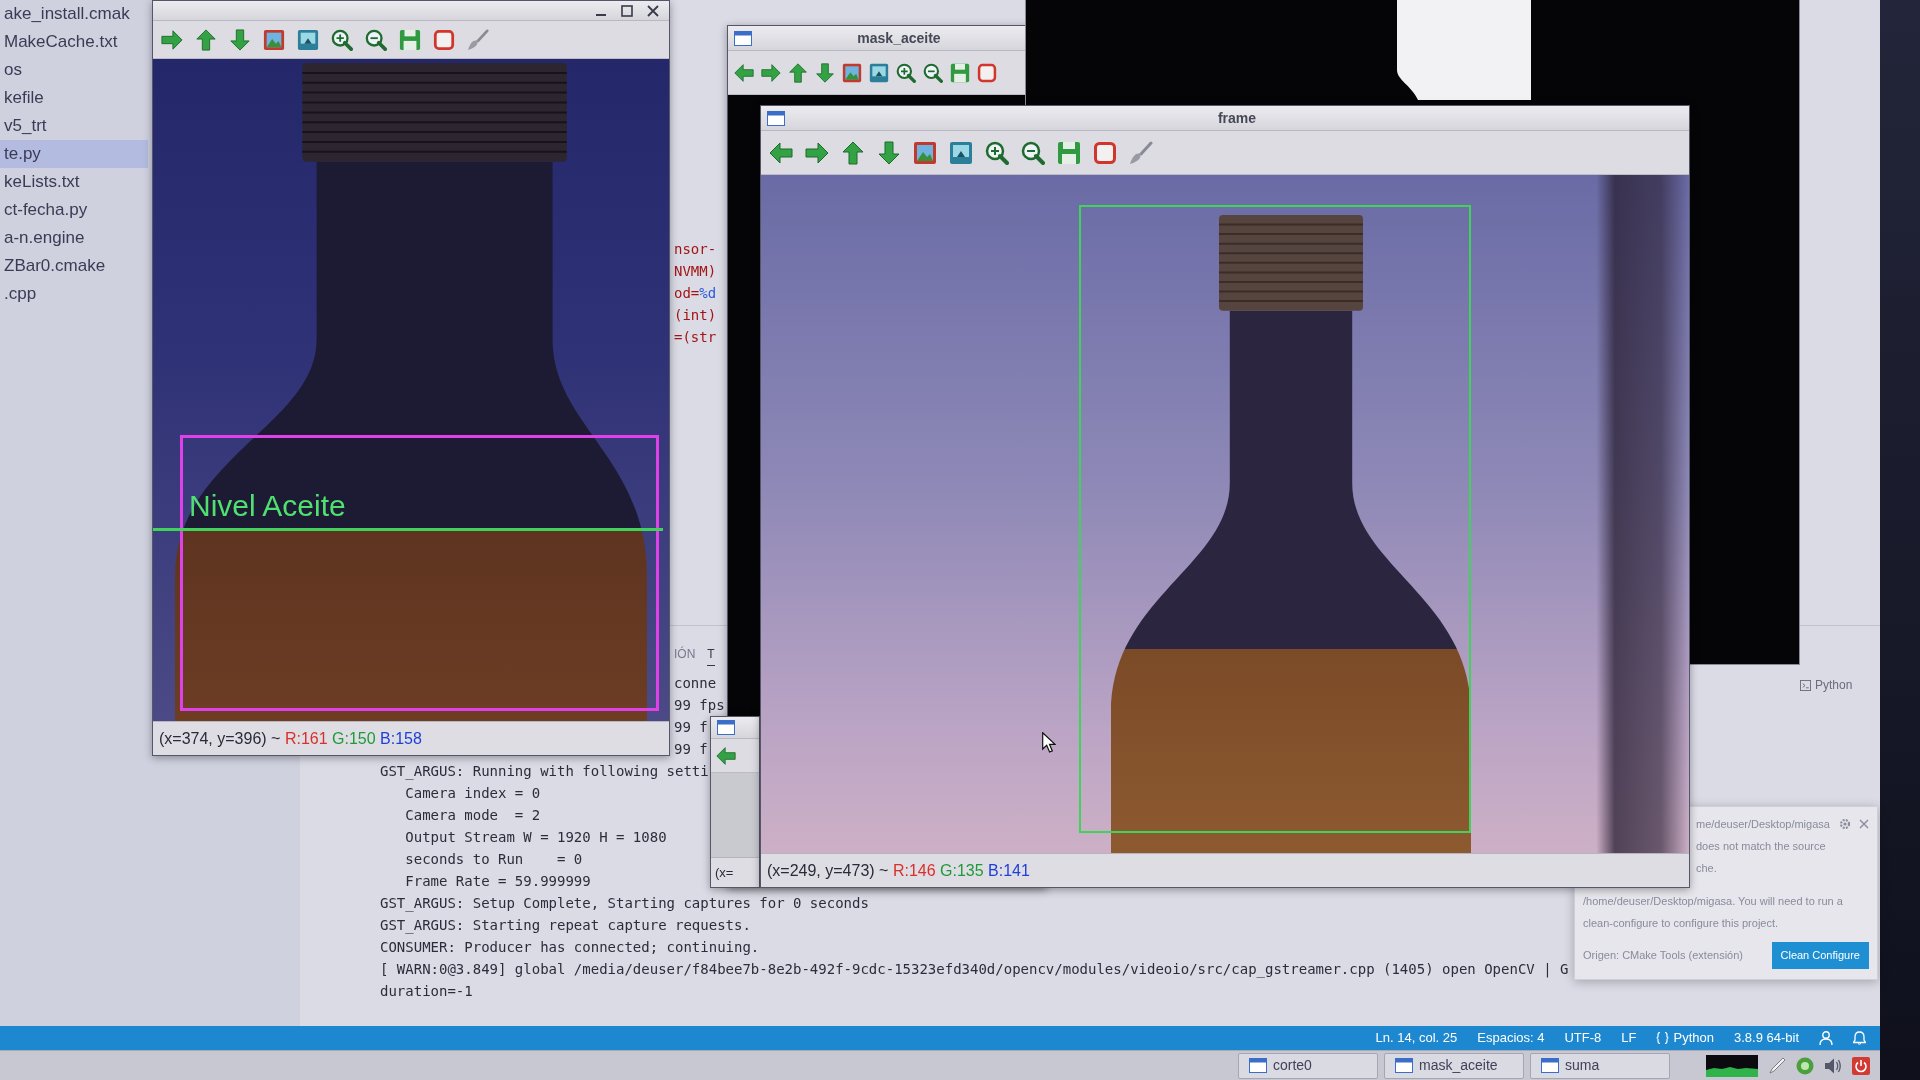  I want to click on taskbar-item: mask_aceite, so click(1454, 1065).